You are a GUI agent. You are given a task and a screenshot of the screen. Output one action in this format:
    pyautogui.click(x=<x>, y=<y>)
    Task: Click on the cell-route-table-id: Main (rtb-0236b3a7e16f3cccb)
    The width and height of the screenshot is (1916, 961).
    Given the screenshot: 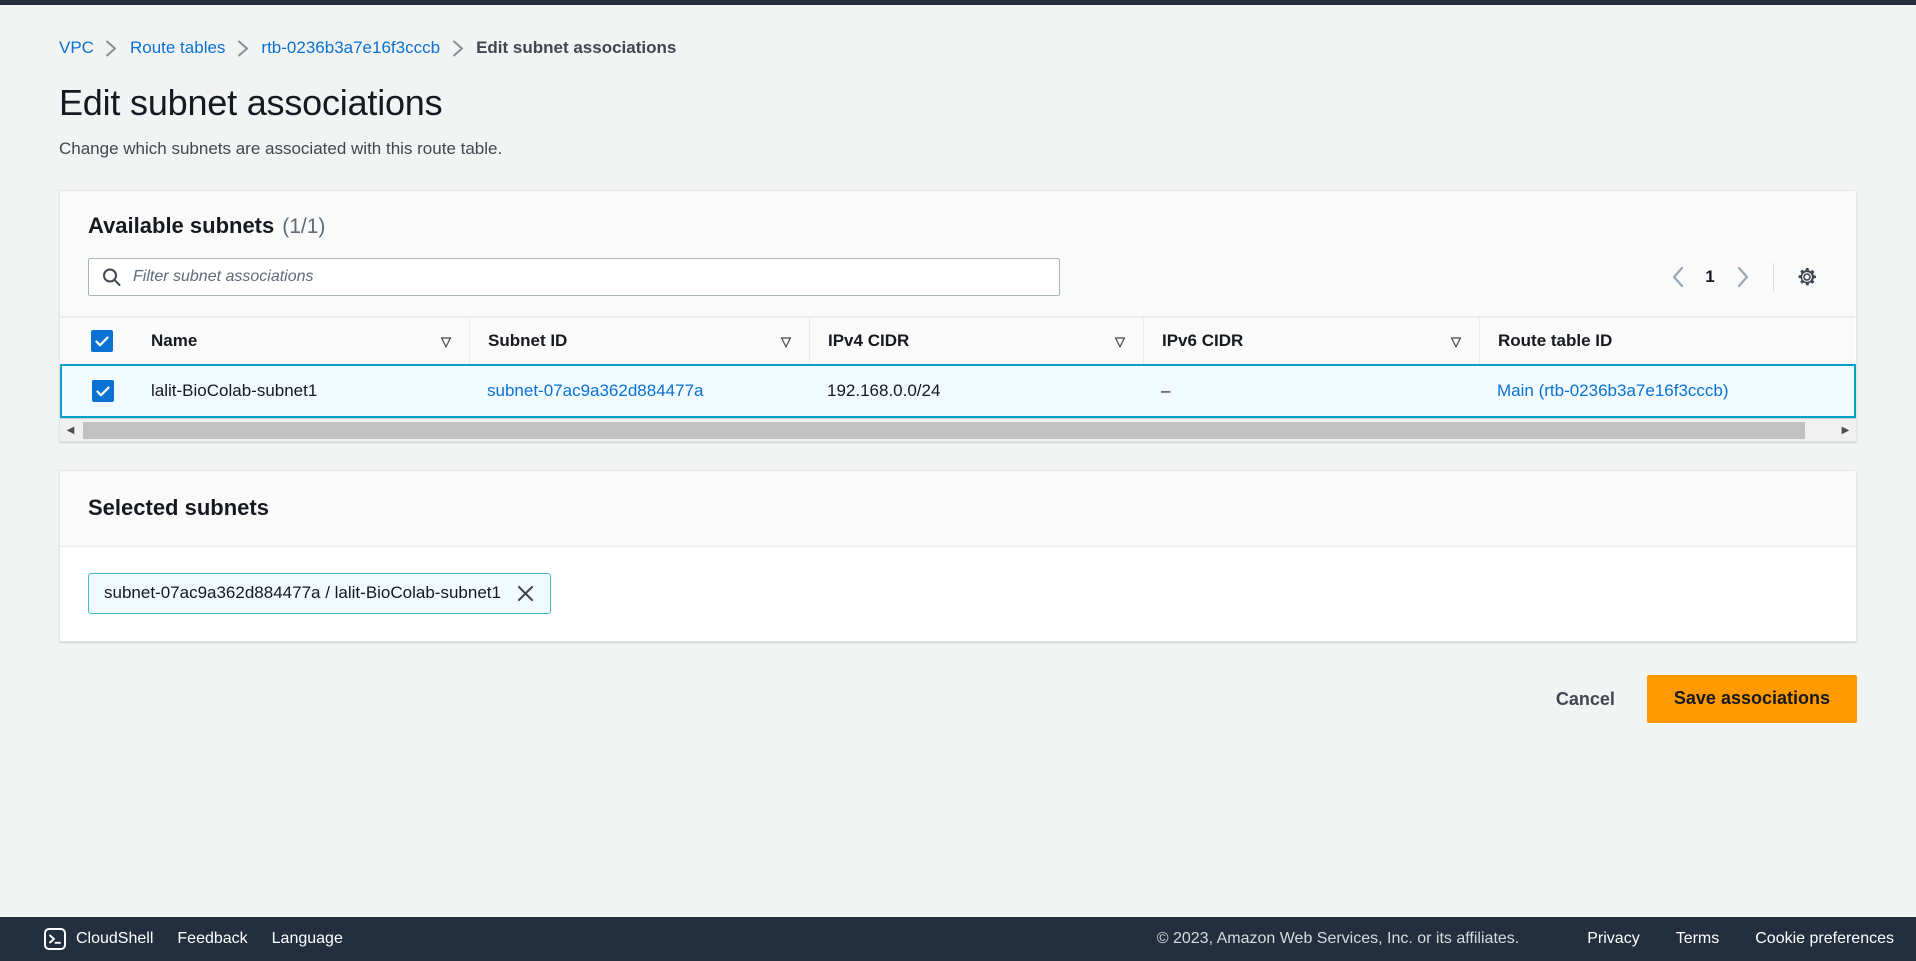 What is the action you would take?
    pyautogui.click(x=1667, y=391)
    